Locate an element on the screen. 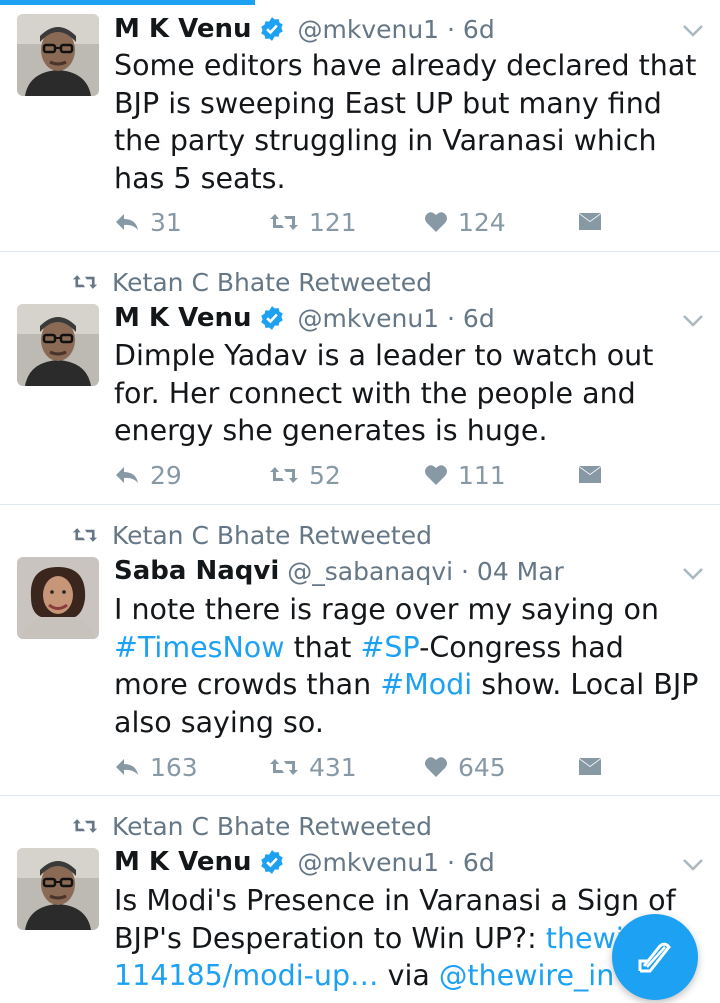 The height and width of the screenshot is (1003, 720). hashtag-link: #SP is located at coordinates (390, 647).